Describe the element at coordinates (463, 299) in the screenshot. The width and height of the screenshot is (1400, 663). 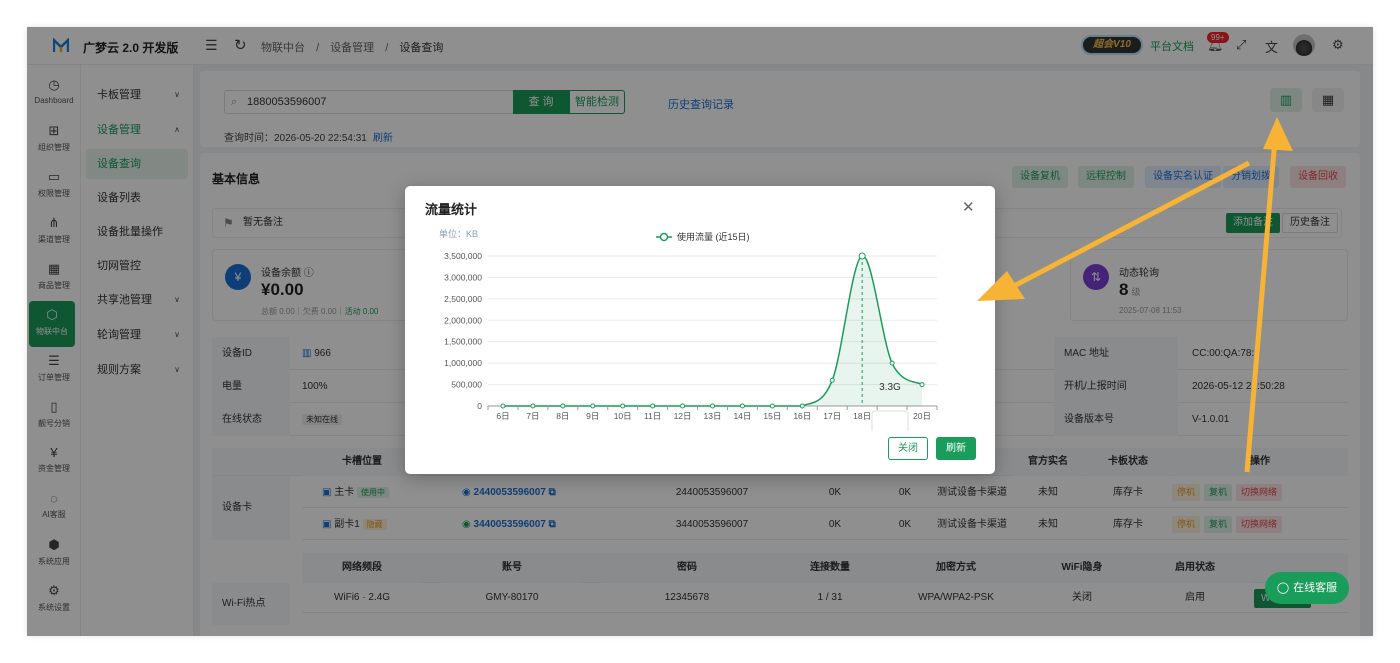
I see `y-tick-label: 2,500,000` at that location.